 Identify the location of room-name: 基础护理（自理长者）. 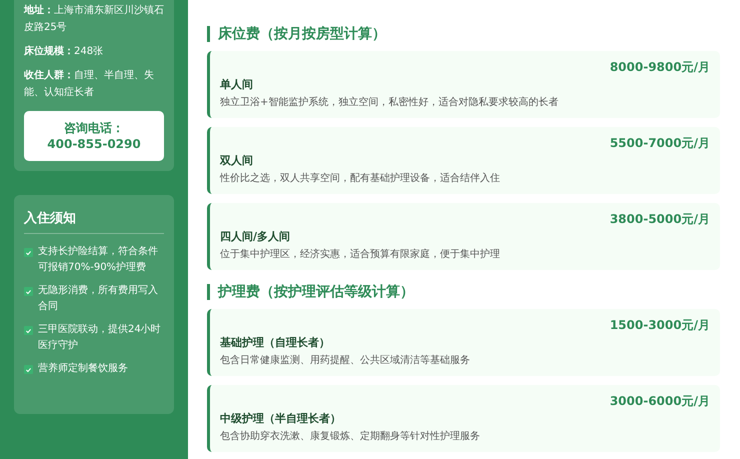
(275, 342).